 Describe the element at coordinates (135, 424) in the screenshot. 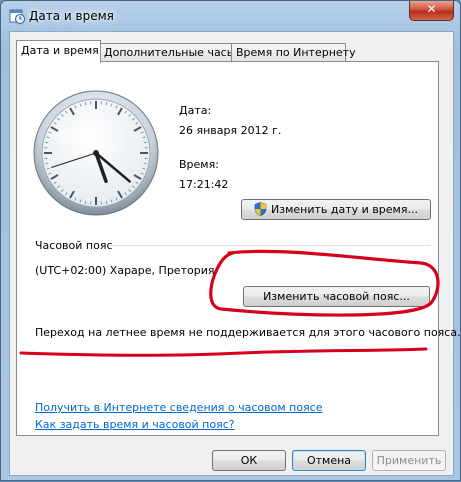

I see `how-to-set-time-link: Как задать время и часовой пояс?` at that location.